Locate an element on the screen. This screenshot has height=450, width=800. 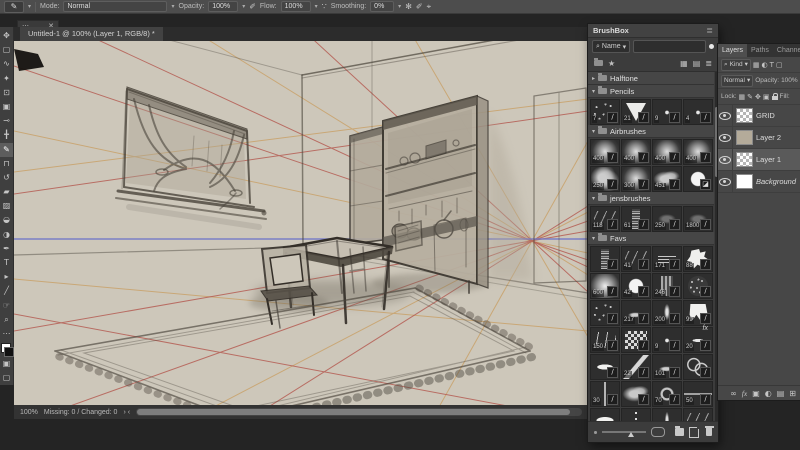
brush-airbrushes-451: 451 ∕ is located at coordinates (667, 179).